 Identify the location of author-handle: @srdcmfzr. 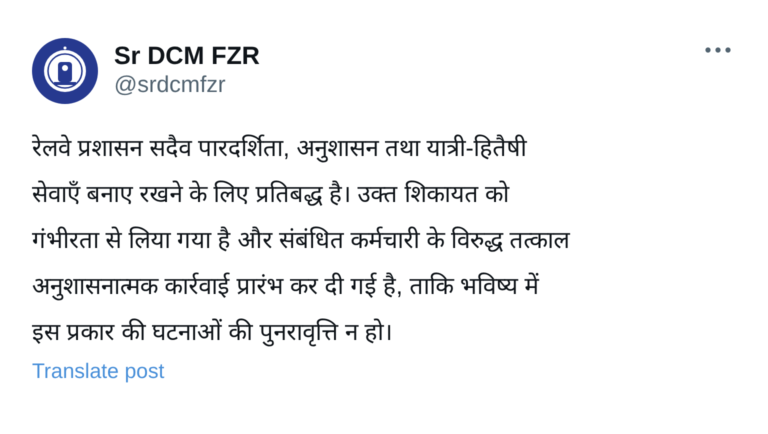
(407, 84).